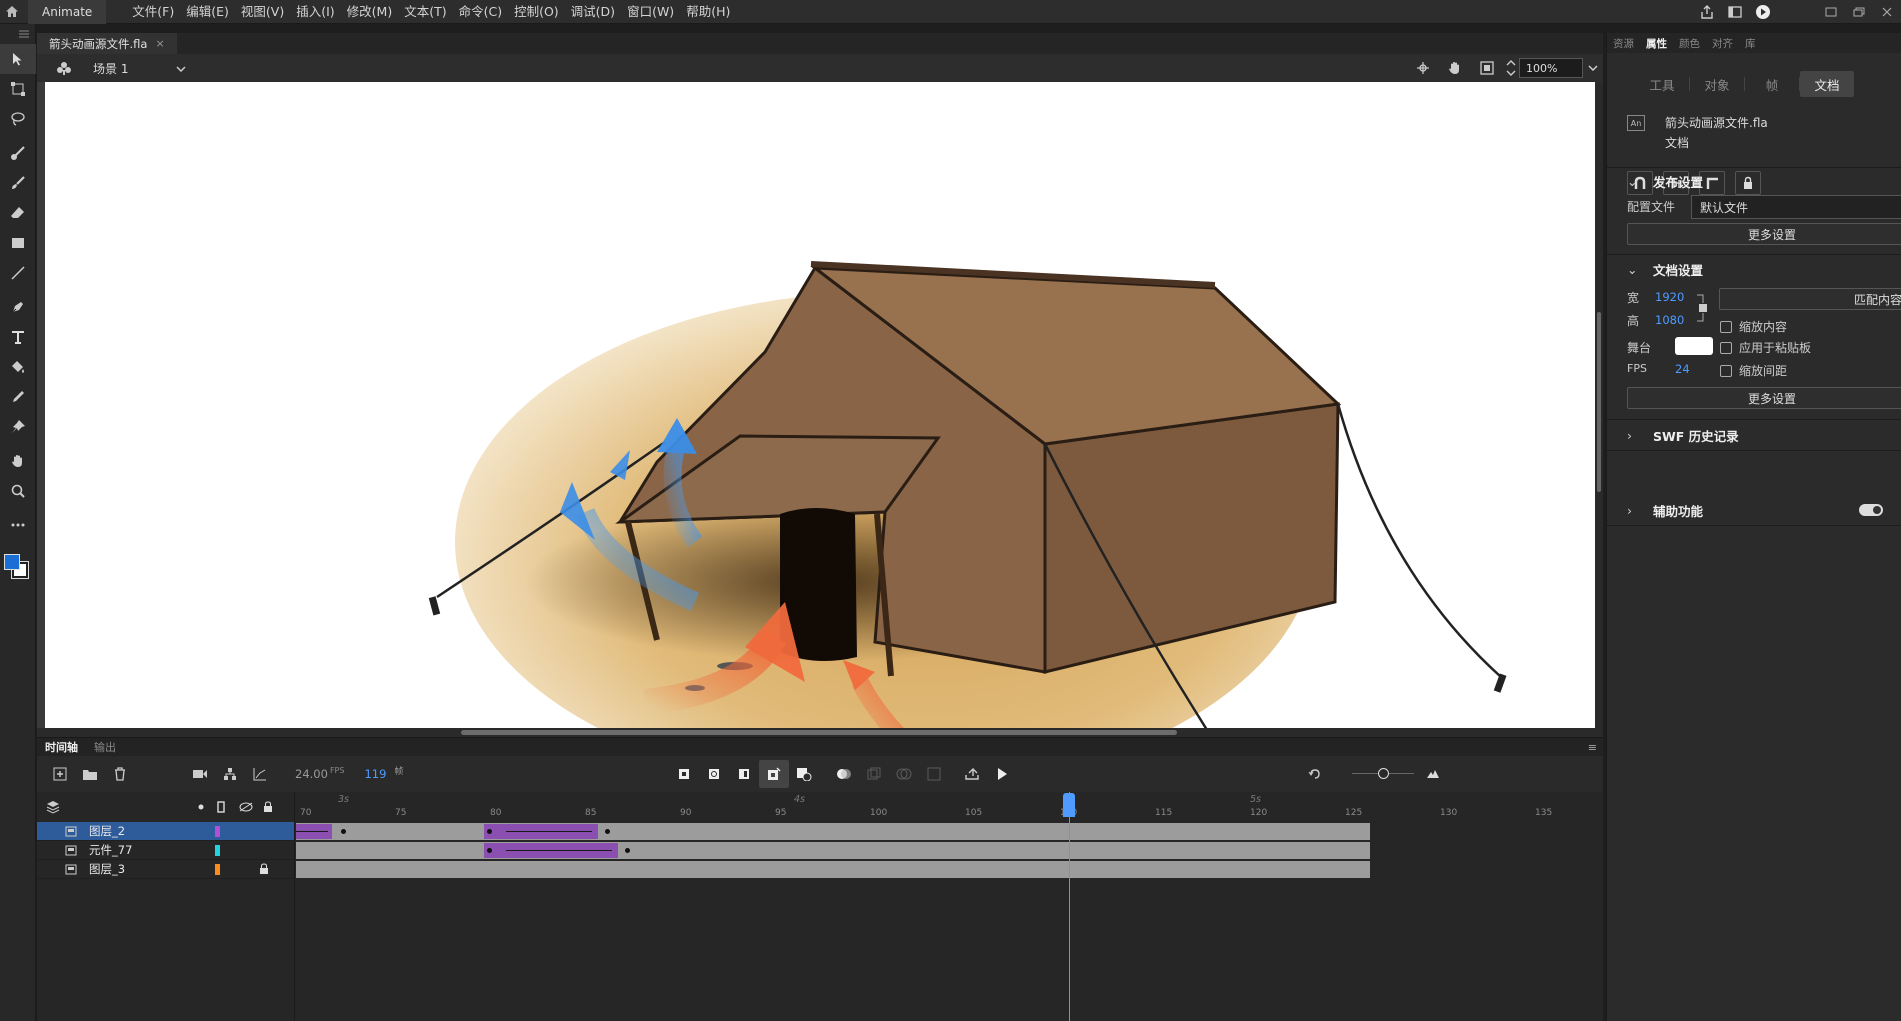  What do you see at coordinates (1735, 12) in the screenshot?
I see `workspace-icon` at bounding box center [1735, 12].